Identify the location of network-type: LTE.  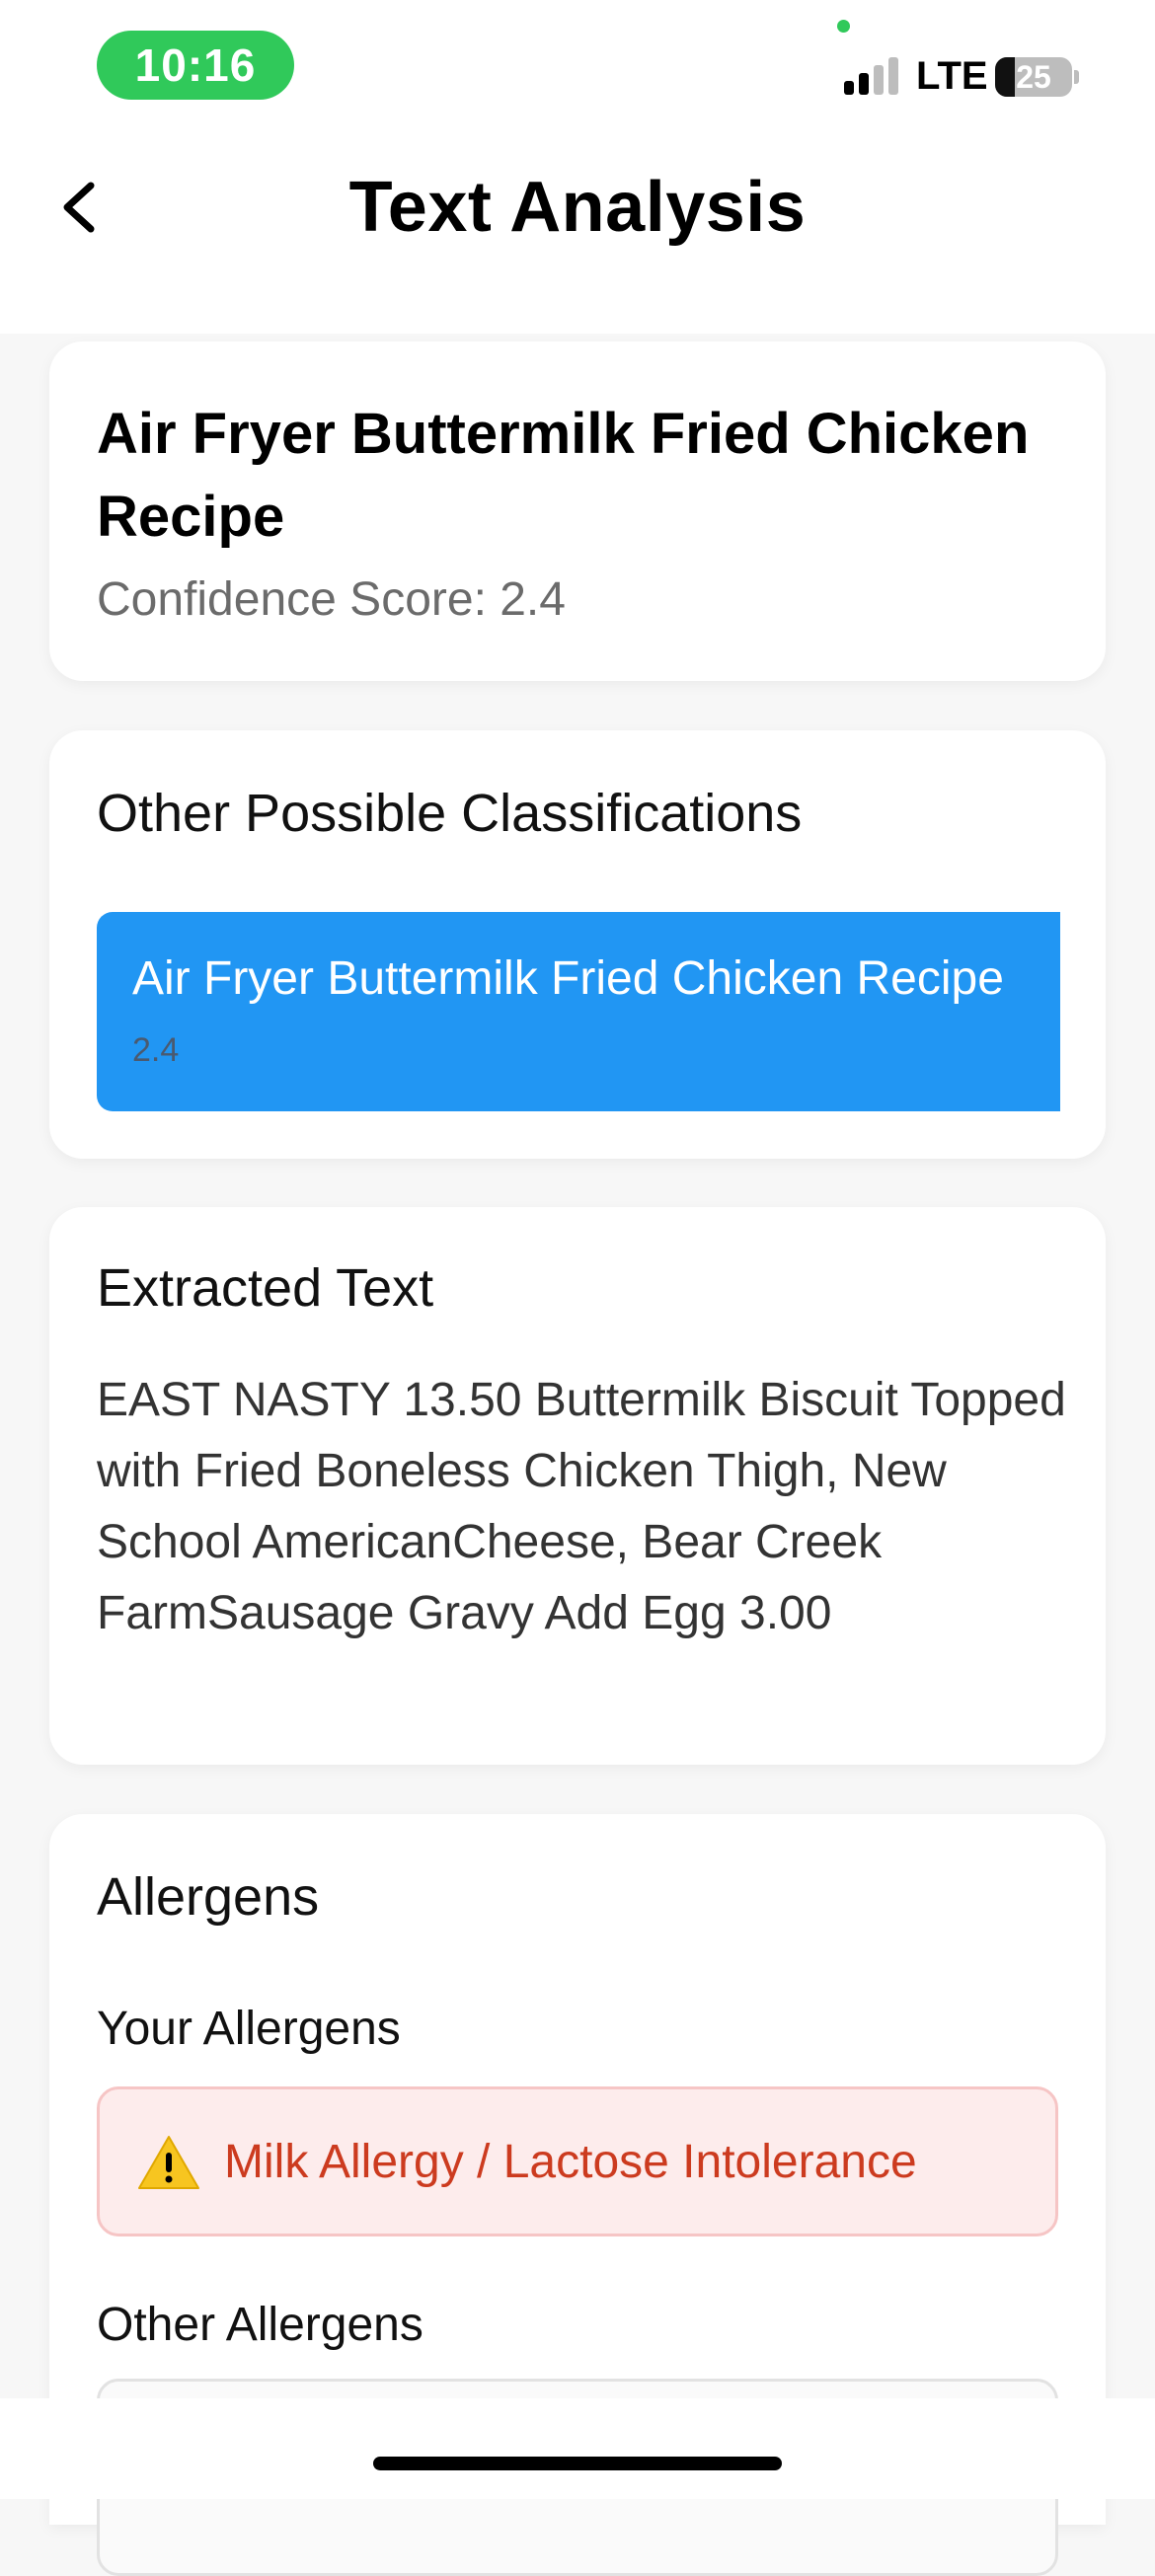
(952, 76).